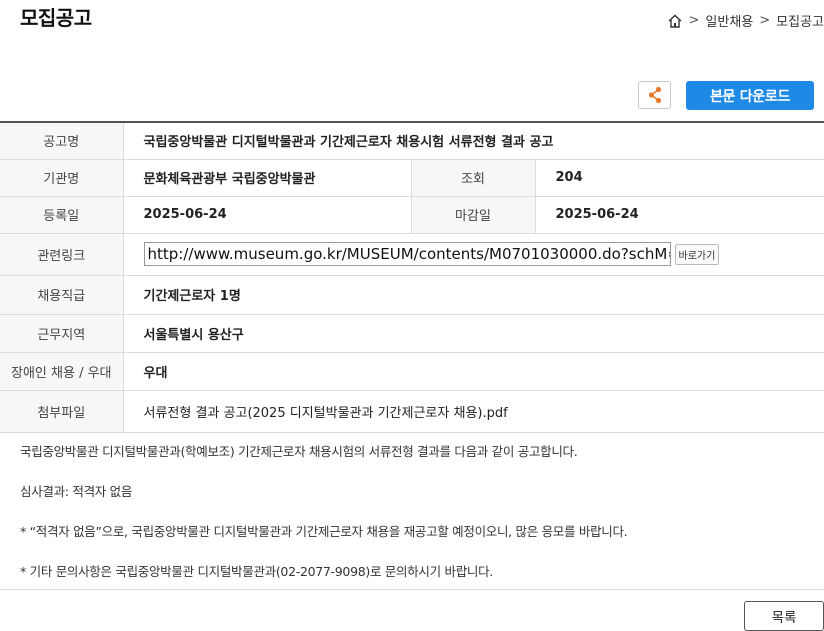 This screenshot has width=824, height=631. I want to click on org-label: 기관명, so click(62, 178).